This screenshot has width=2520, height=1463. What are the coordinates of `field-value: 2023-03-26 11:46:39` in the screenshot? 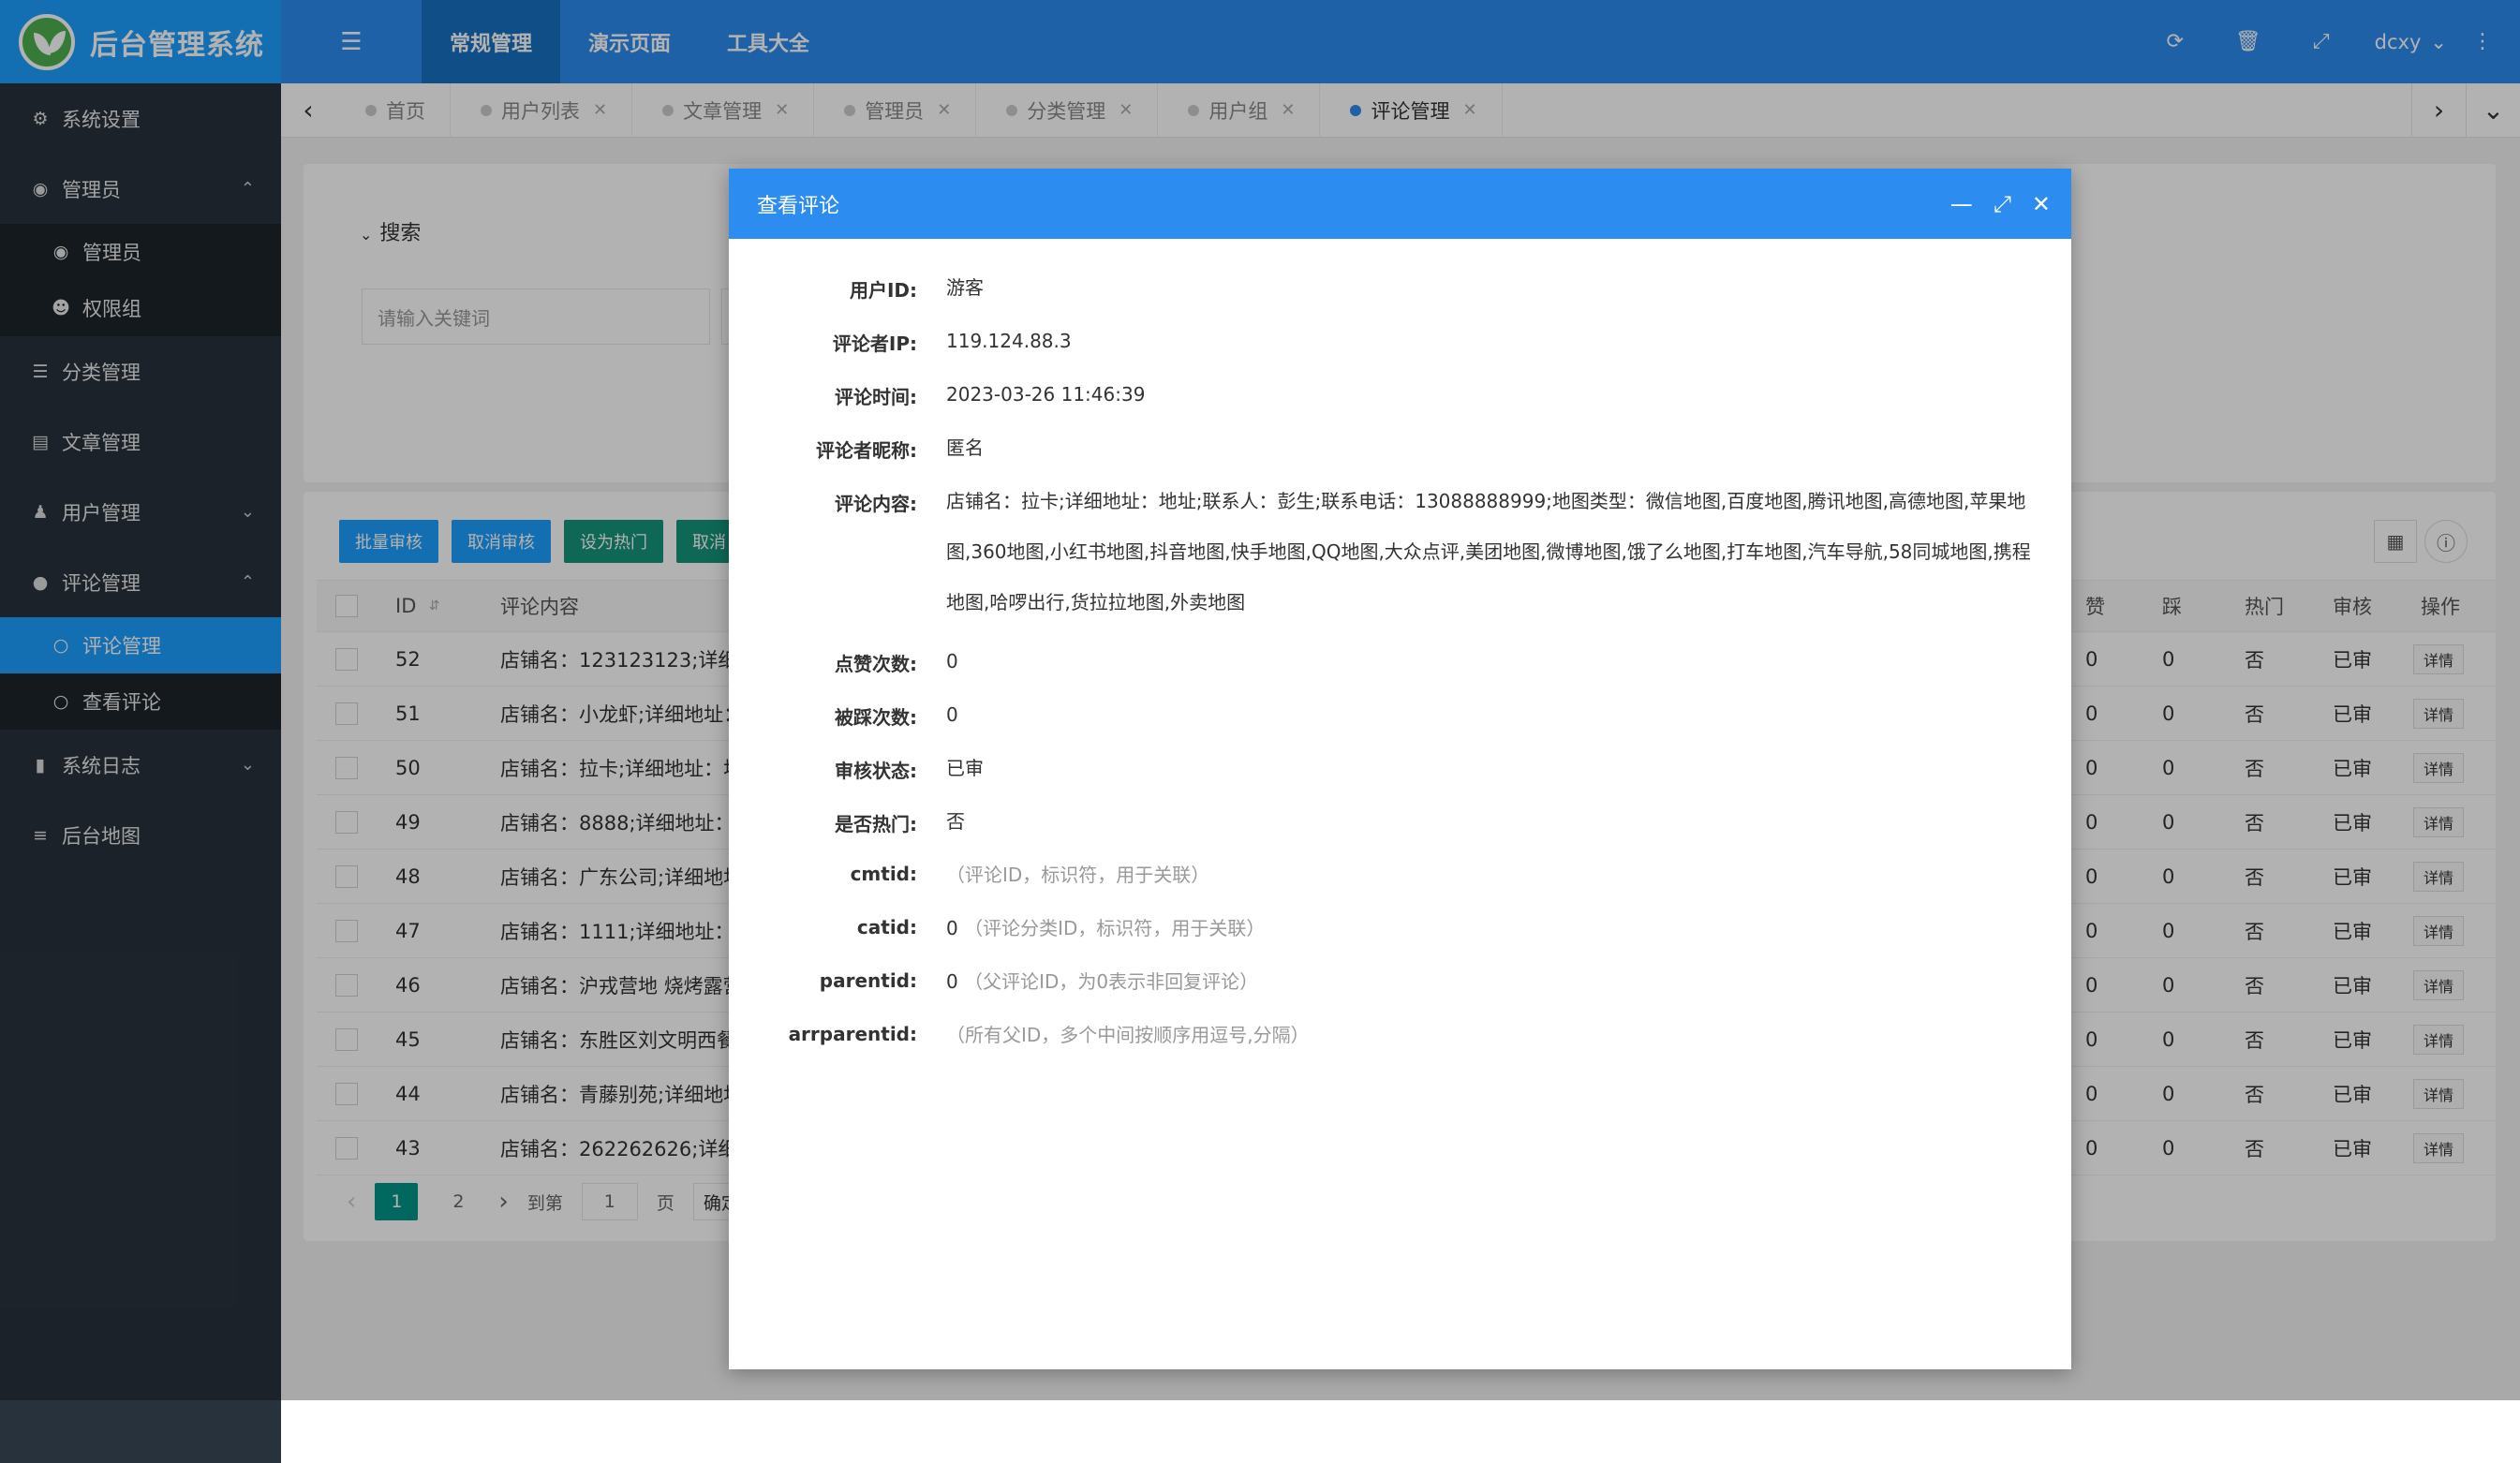 It's located at (1046, 394).